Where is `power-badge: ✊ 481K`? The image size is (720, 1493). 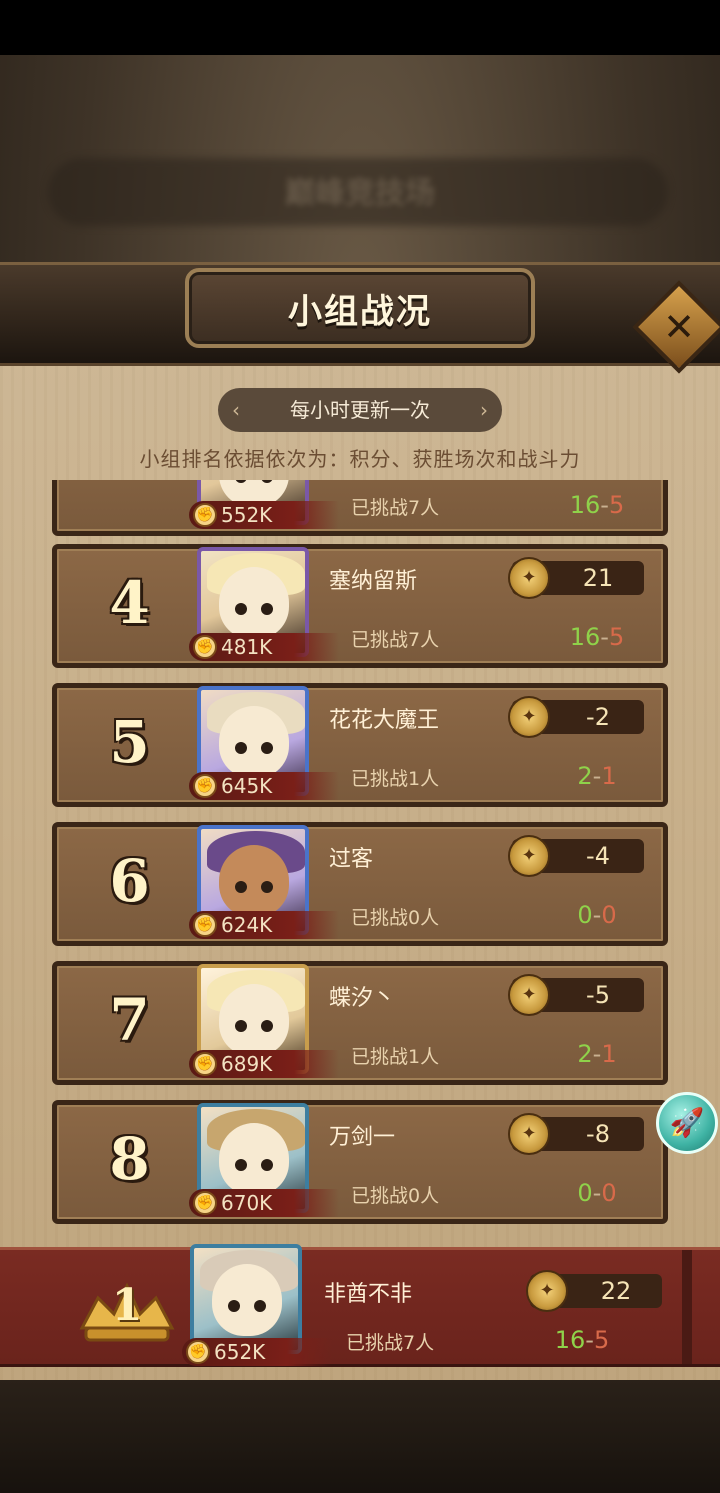 power-badge: ✊ 481K is located at coordinates (264, 647).